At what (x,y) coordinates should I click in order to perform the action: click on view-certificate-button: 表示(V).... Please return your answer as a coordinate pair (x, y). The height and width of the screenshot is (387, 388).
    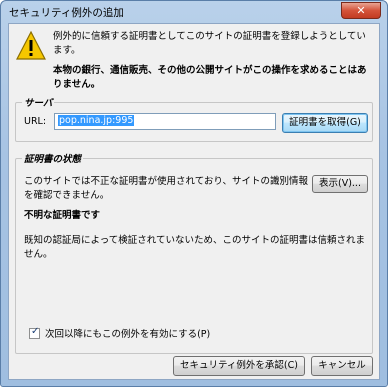
    Looking at the image, I should click on (340, 184).